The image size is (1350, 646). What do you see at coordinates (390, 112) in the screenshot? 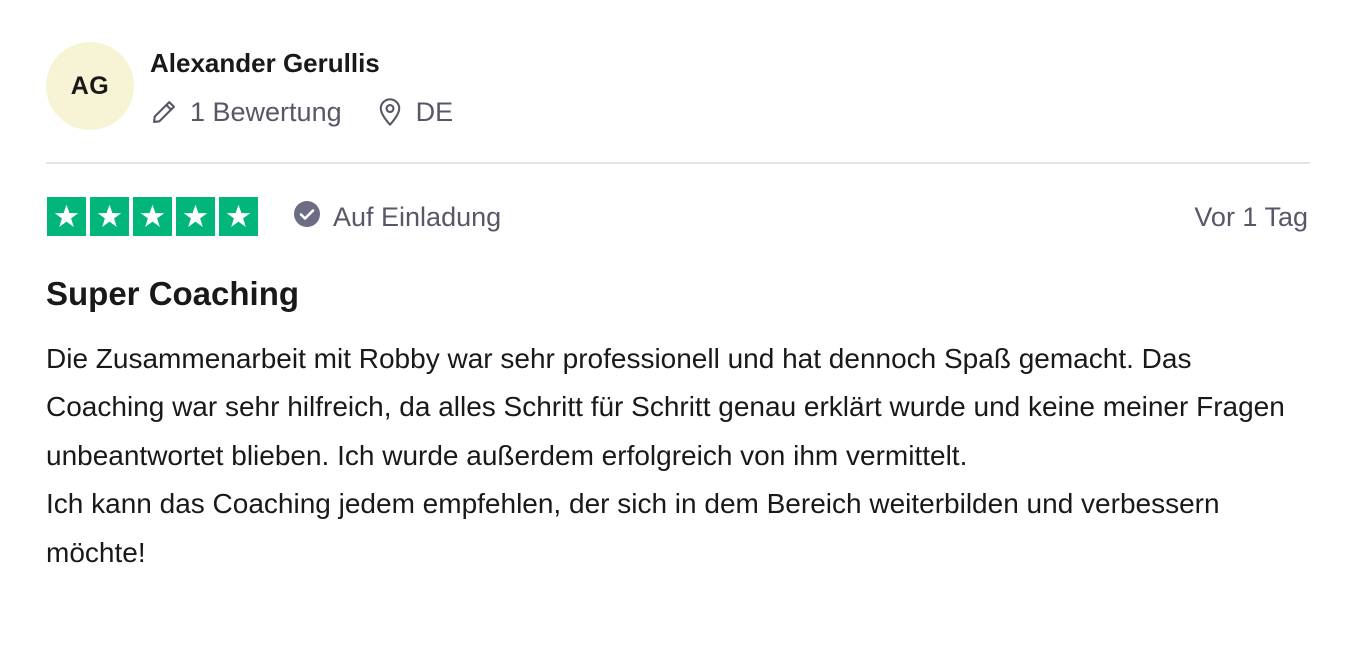
I see `location-pin-icon` at bounding box center [390, 112].